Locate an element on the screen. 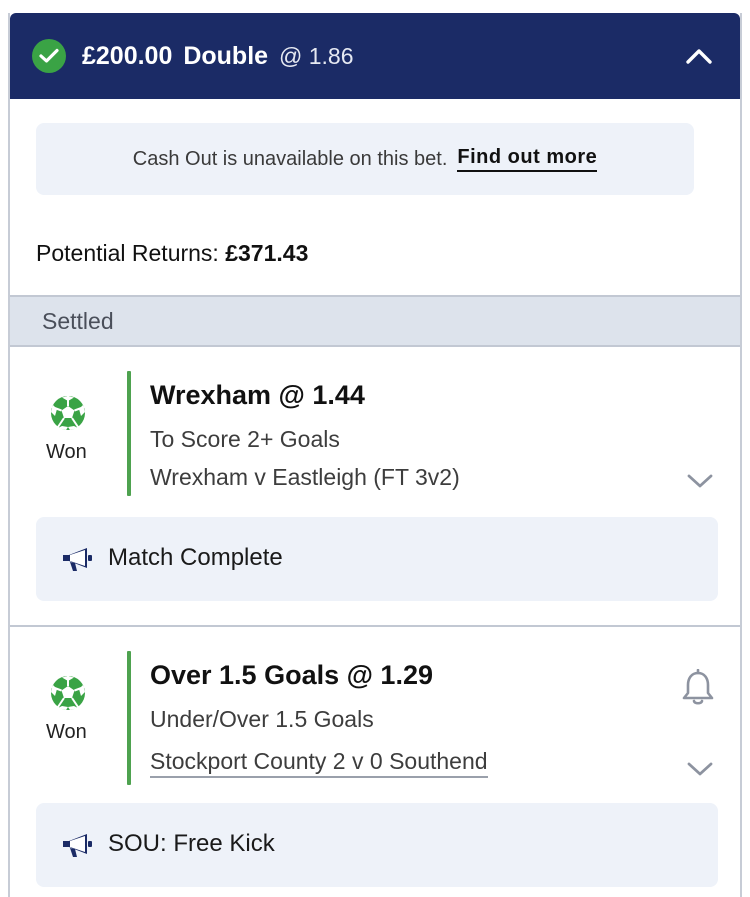  returns-label: Potential Returns: is located at coordinates (127, 253).